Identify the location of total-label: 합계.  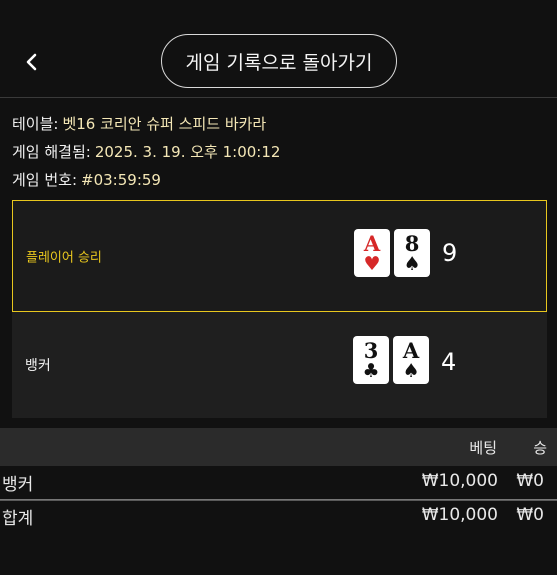
(18, 519).